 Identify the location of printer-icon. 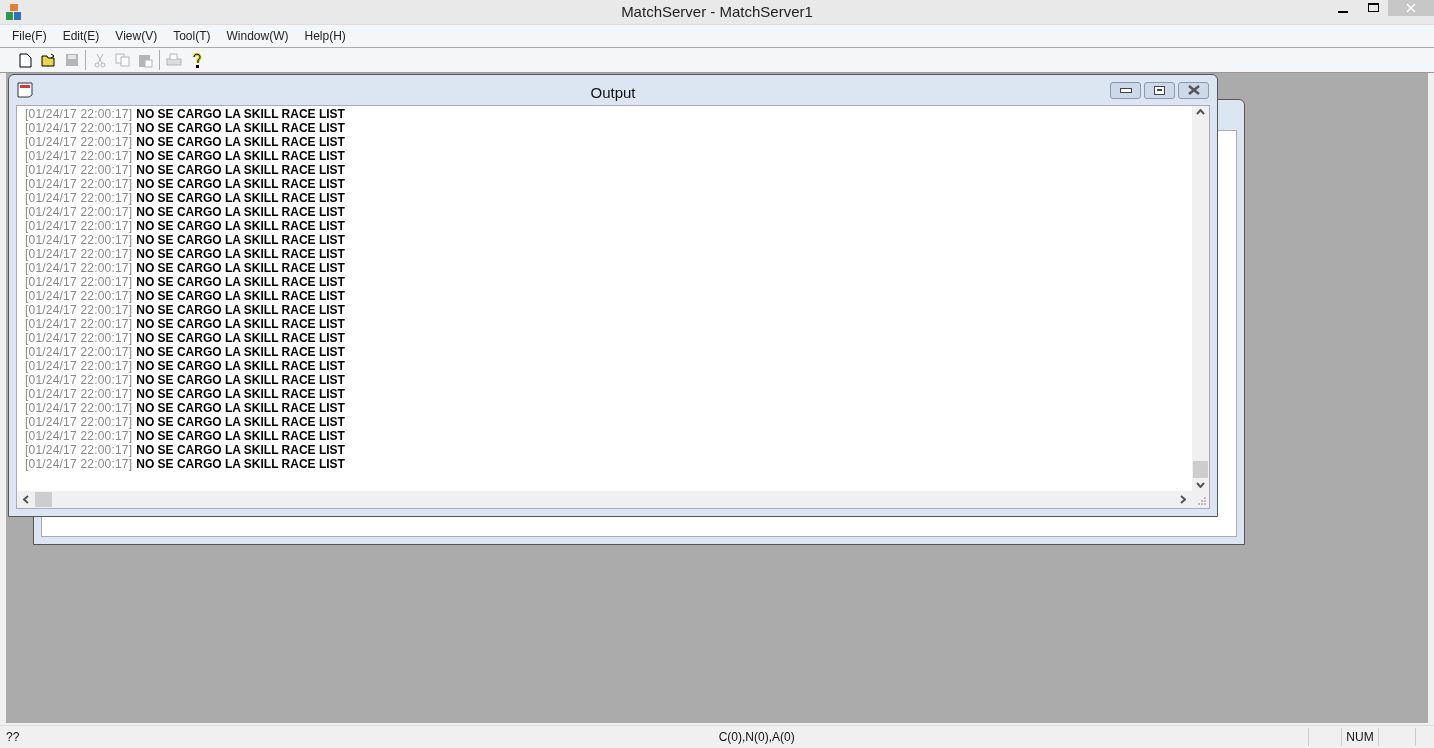
(173, 60).